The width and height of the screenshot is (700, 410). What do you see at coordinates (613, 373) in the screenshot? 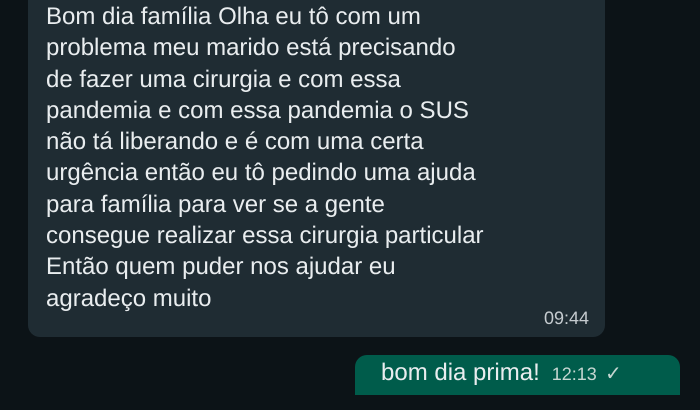
I see `sent-tick-icon: ✓` at bounding box center [613, 373].